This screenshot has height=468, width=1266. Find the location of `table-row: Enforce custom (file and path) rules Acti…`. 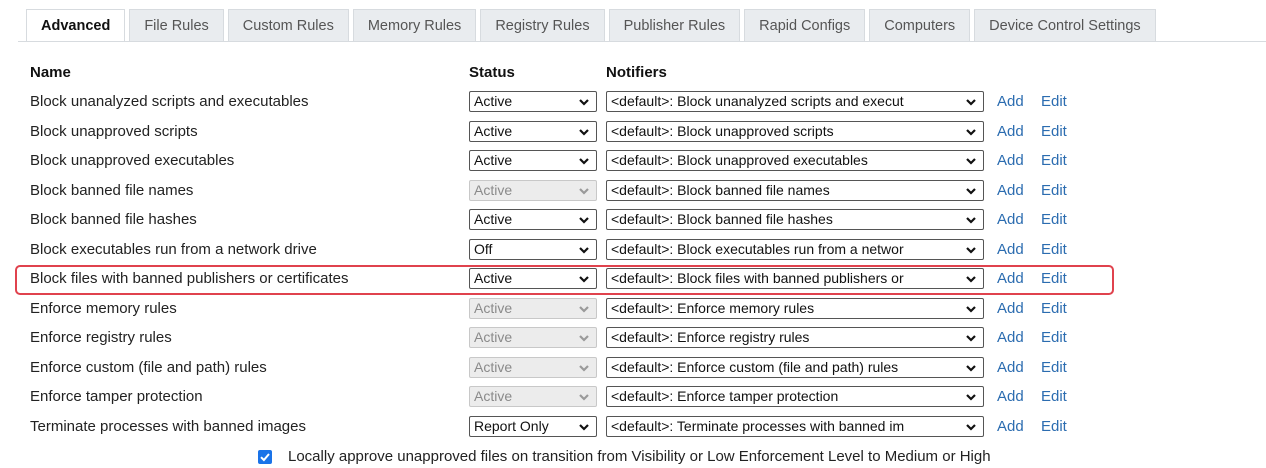

table-row: Enforce custom (file and path) rules Acti… is located at coordinates (633, 367).